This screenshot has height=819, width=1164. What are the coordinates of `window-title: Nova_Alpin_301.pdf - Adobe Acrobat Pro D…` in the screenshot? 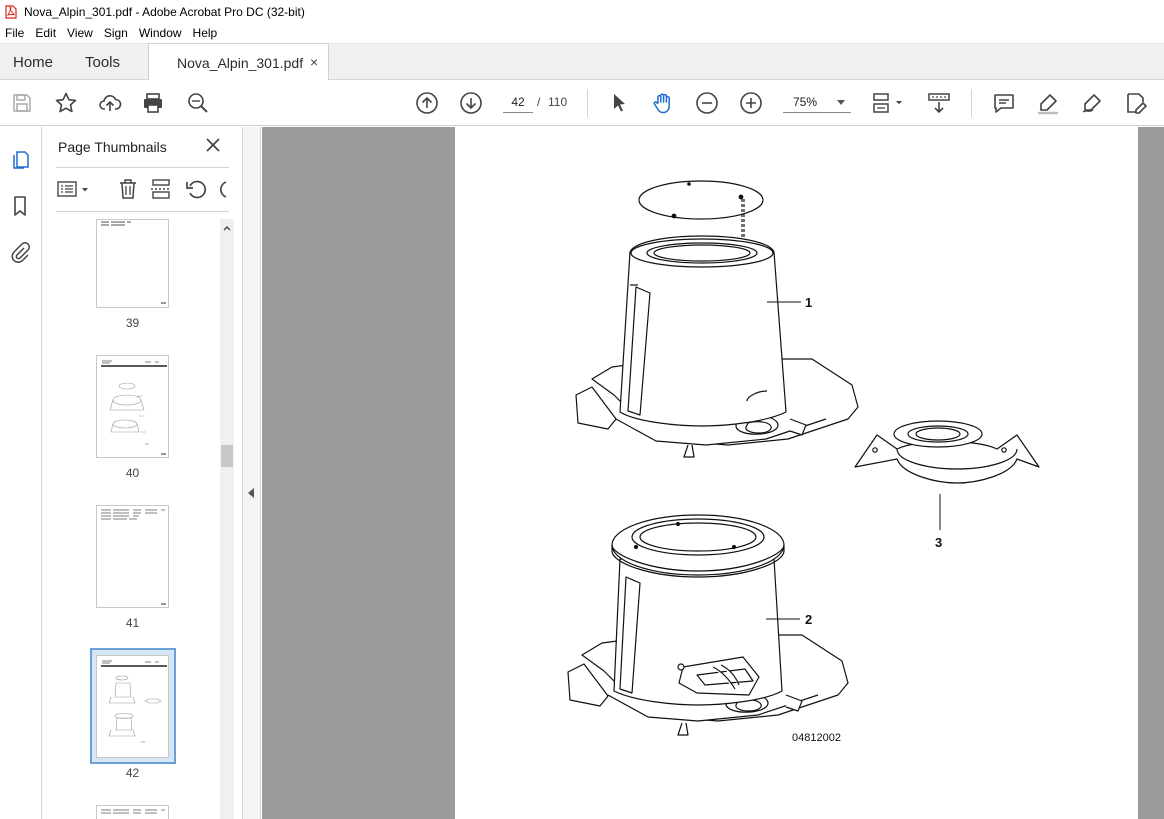 It's located at (164, 11).